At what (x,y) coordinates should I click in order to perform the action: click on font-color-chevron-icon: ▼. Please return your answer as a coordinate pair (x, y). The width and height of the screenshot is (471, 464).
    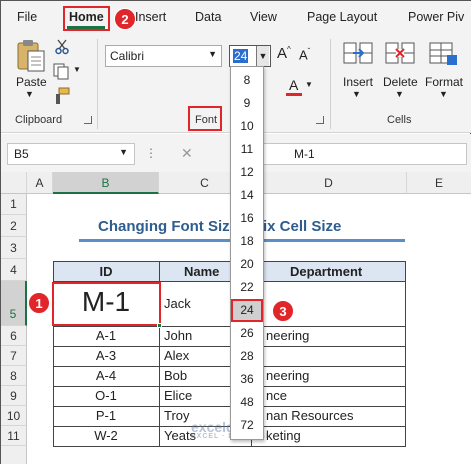
    Looking at the image, I should click on (309, 84).